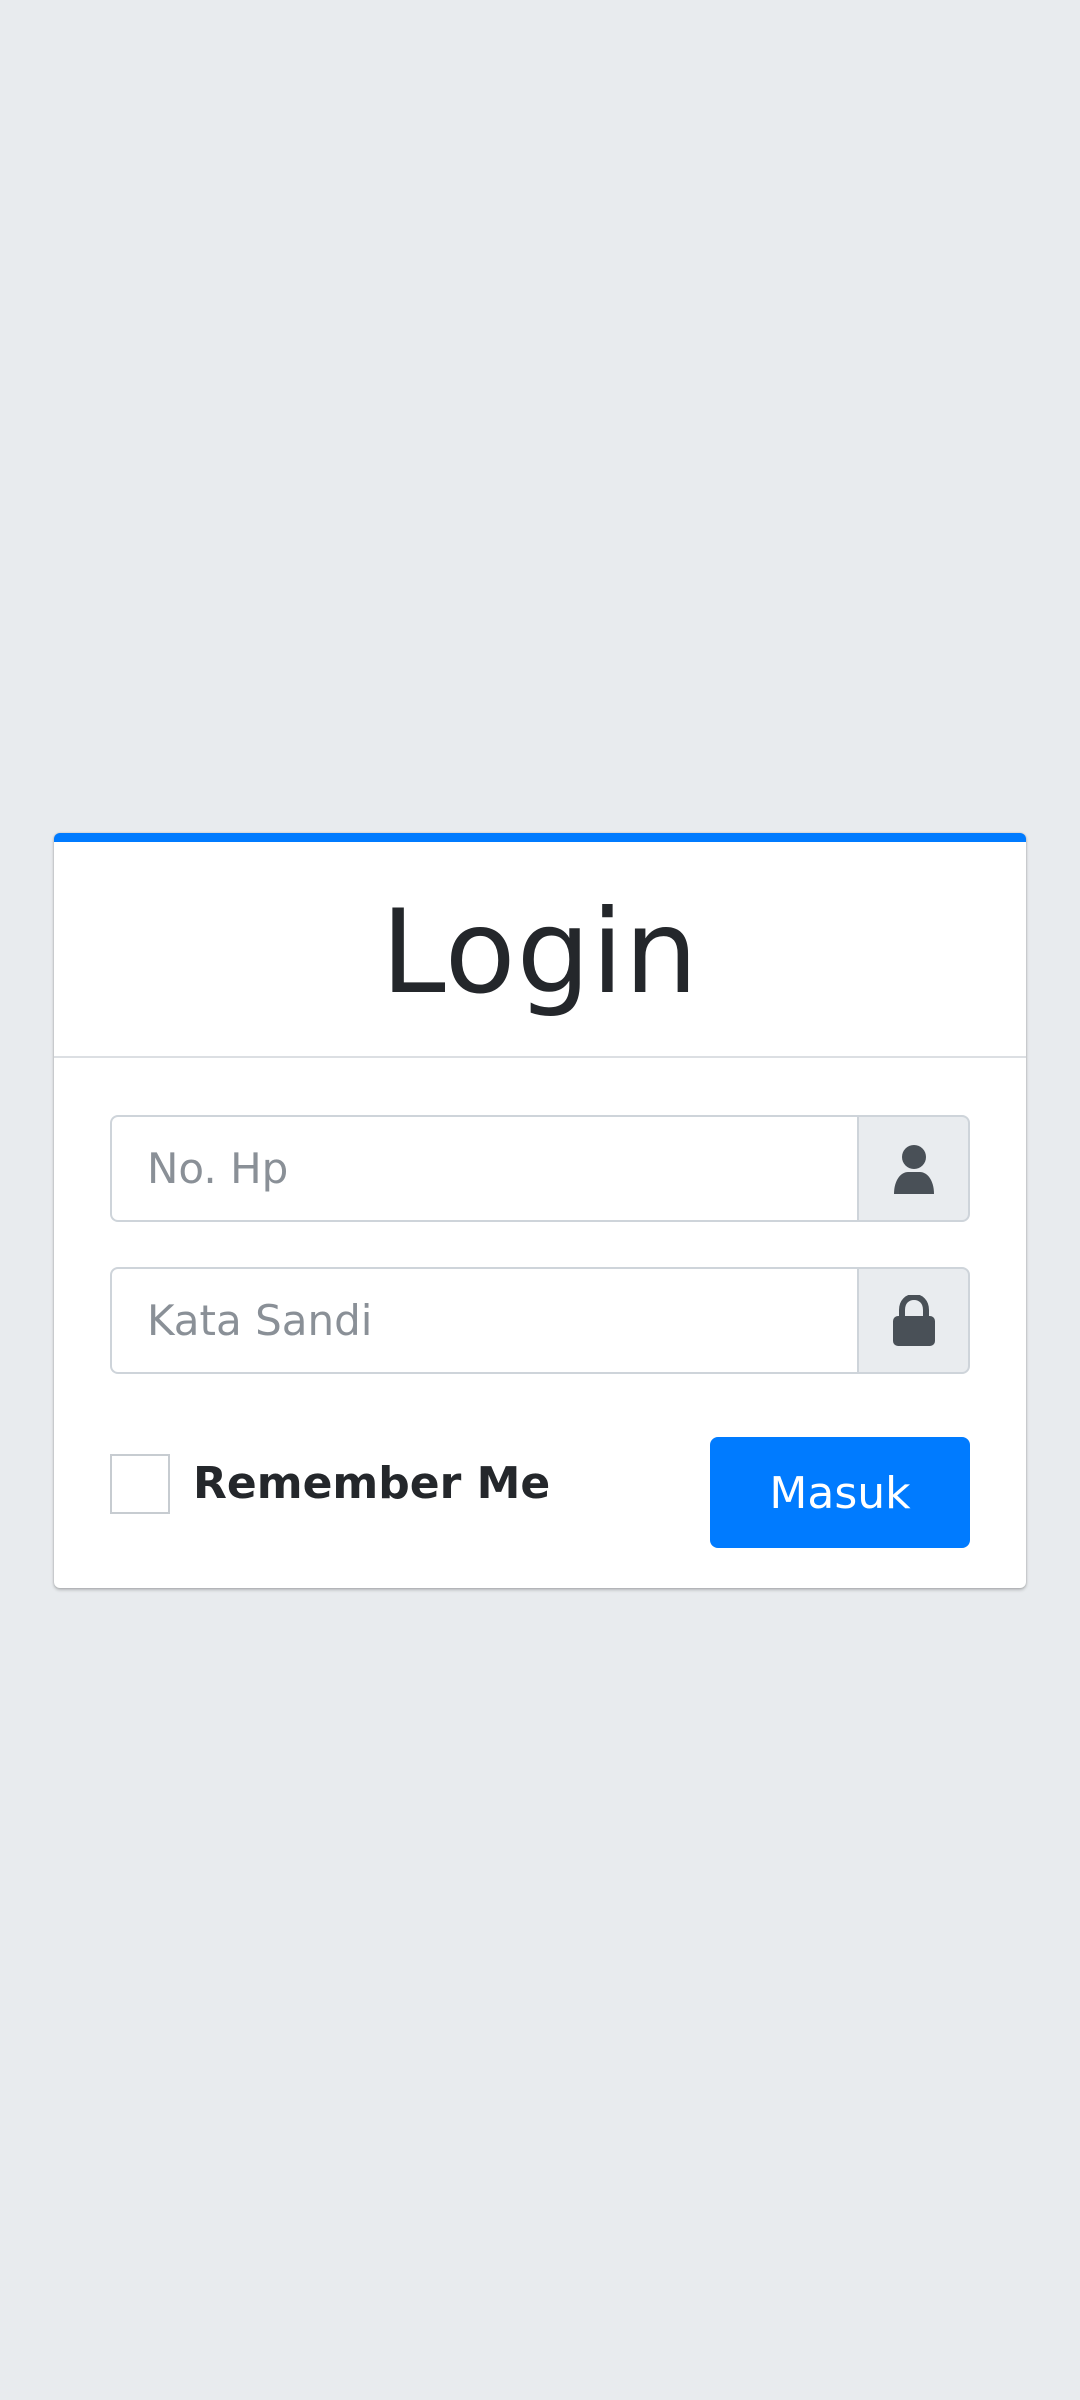  I want to click on lock-icon, so click(914, 1320).